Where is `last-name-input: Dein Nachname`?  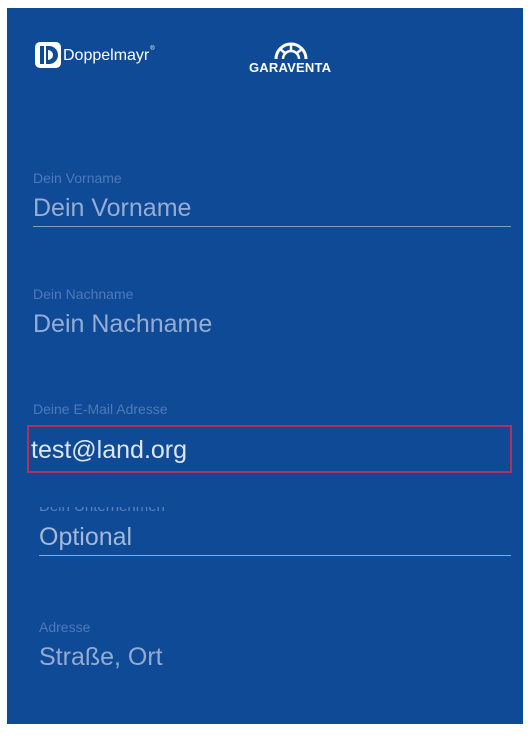
last-name-input: Dein Nachname is located at coordinates (272, 324).